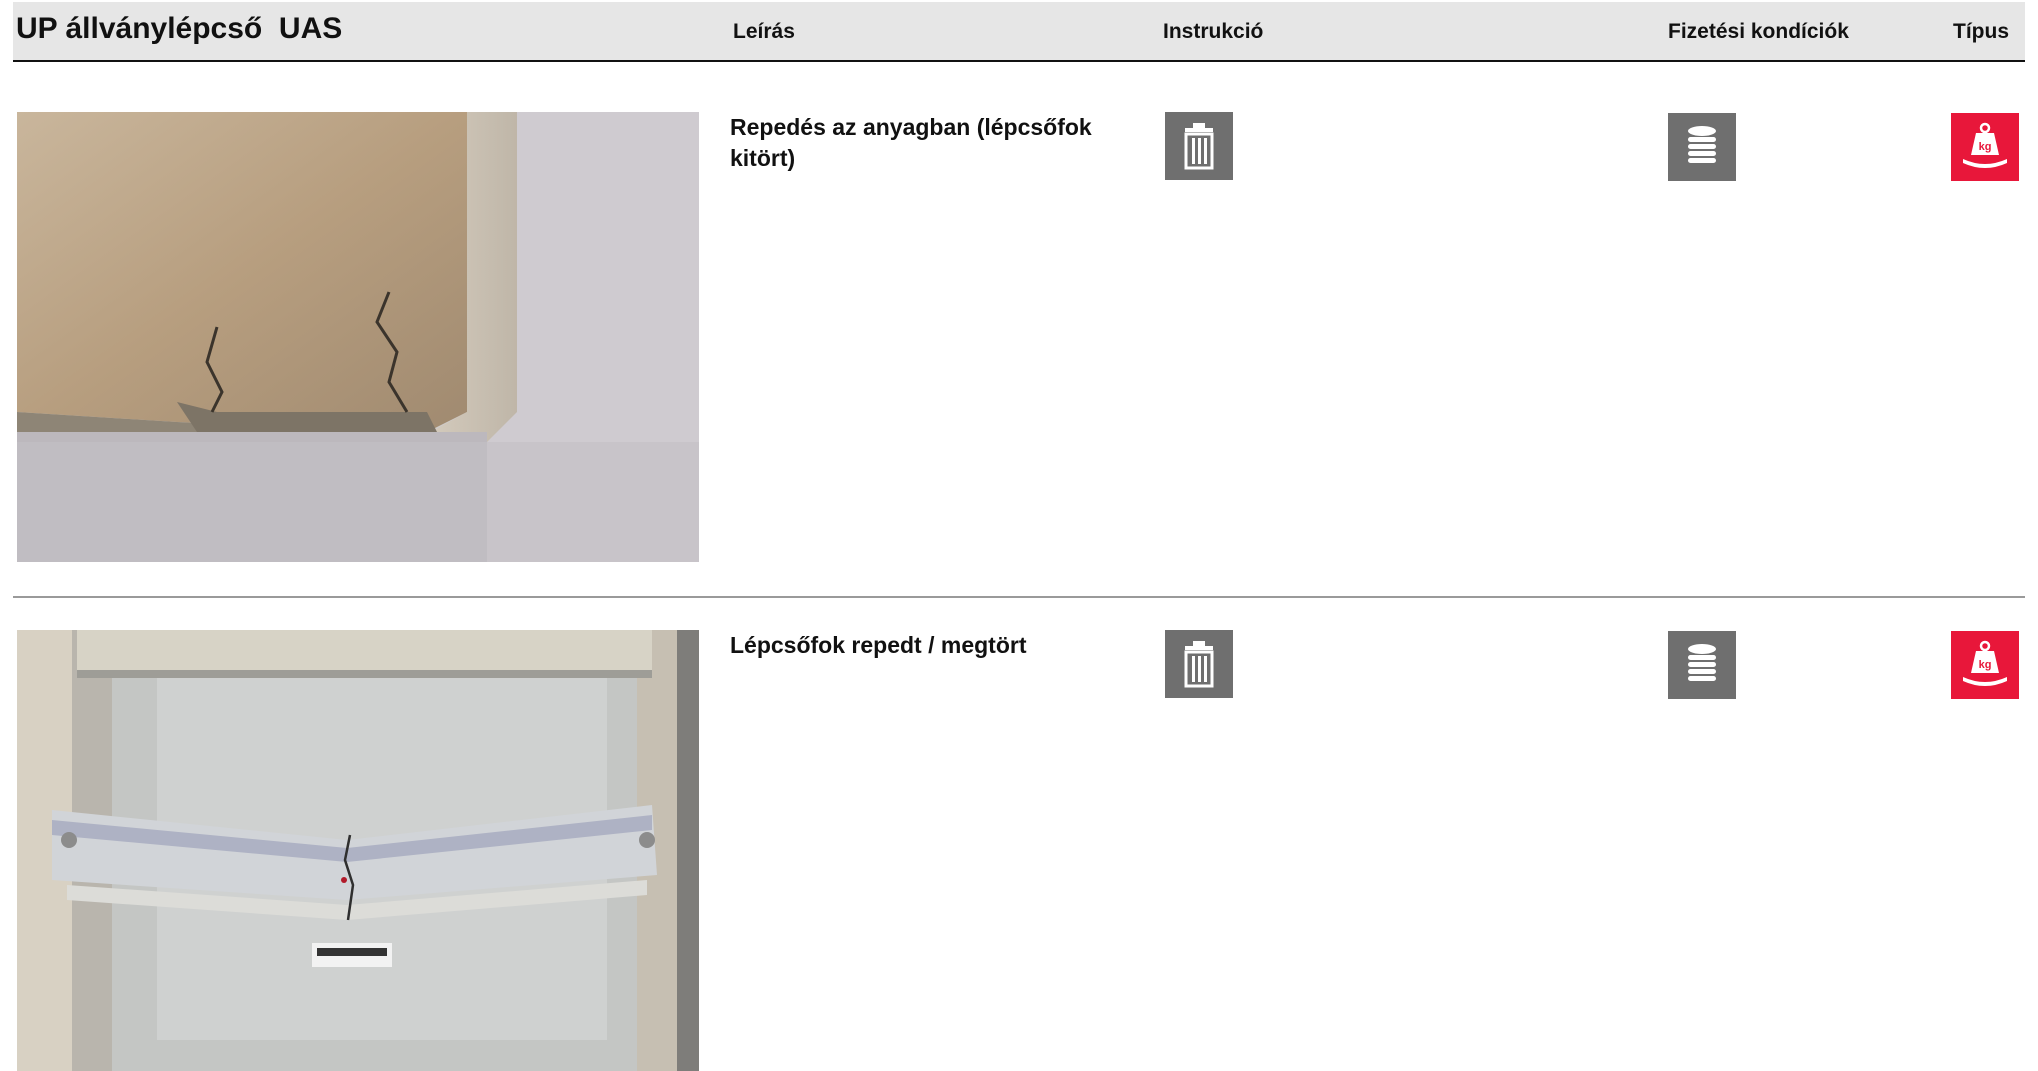 The height and width of the screenshot is (1071, 2038). I want to click on cracked-step-corner-photo, so click(358, 337).